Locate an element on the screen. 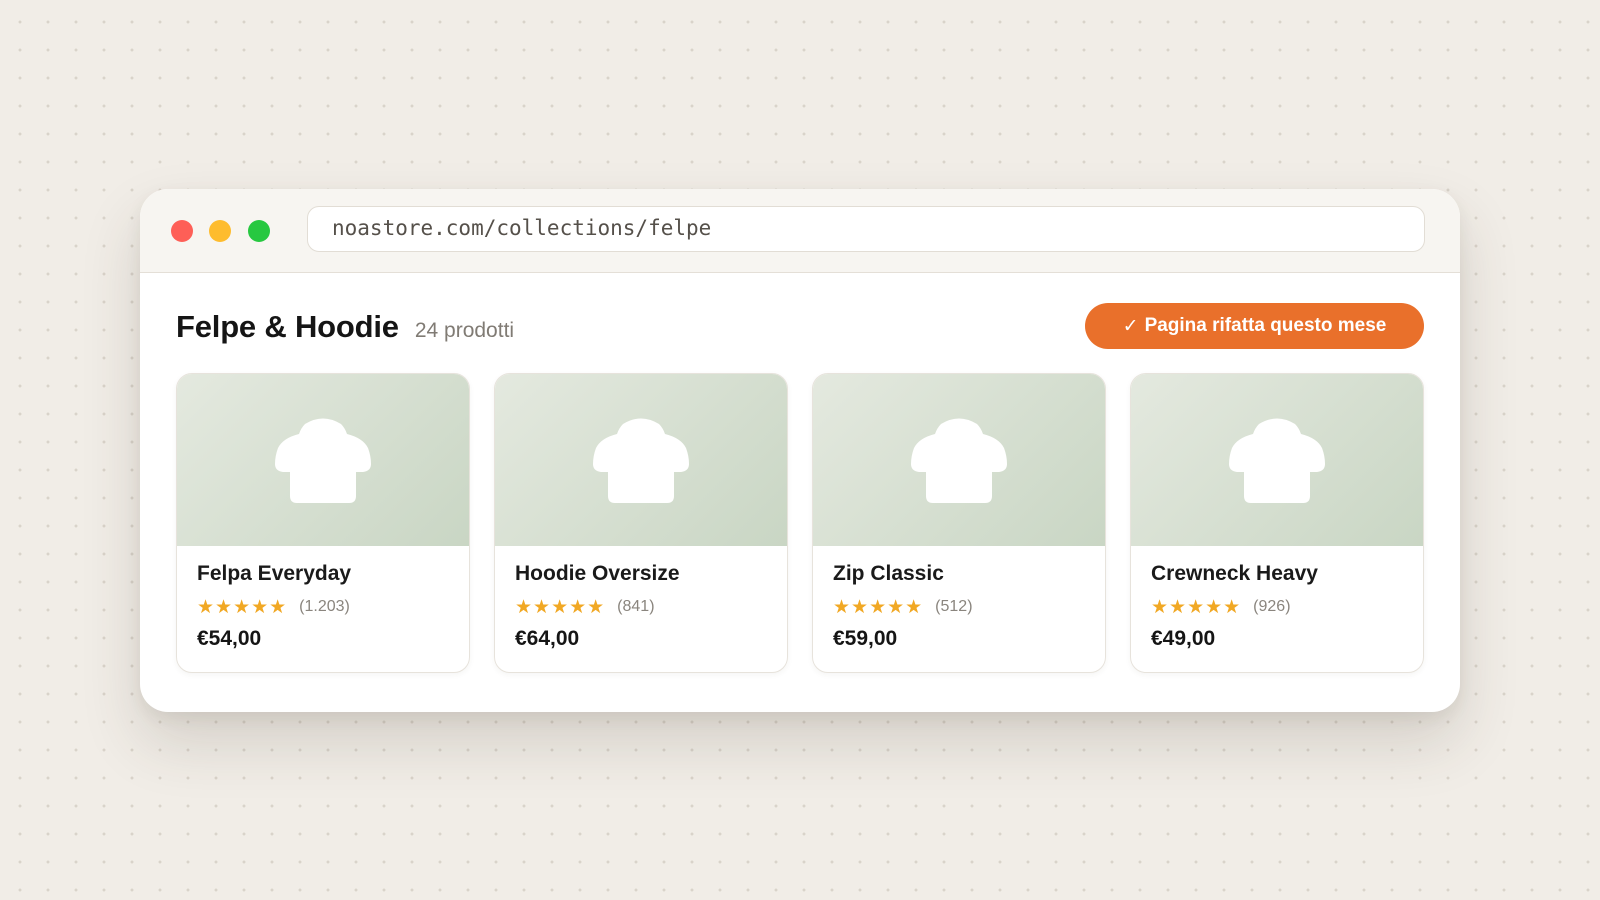  product-rating: ★★★★★ (926) is located at coordinates (1277, 607).